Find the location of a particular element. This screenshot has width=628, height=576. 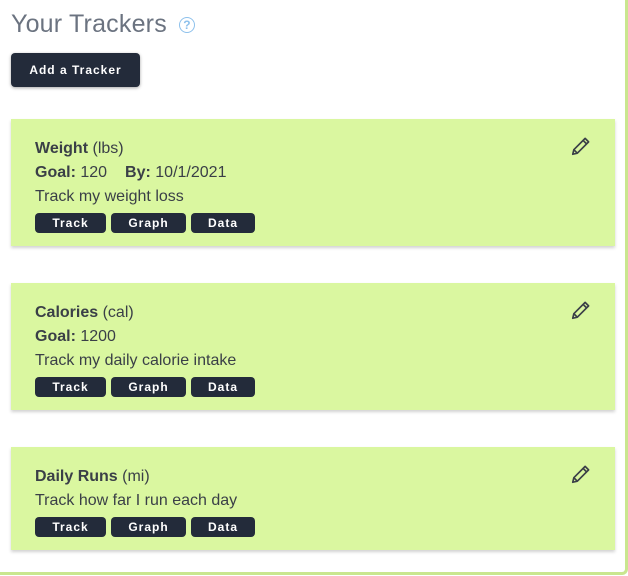

goal-value: 120 is located at coordinates (94, 172).